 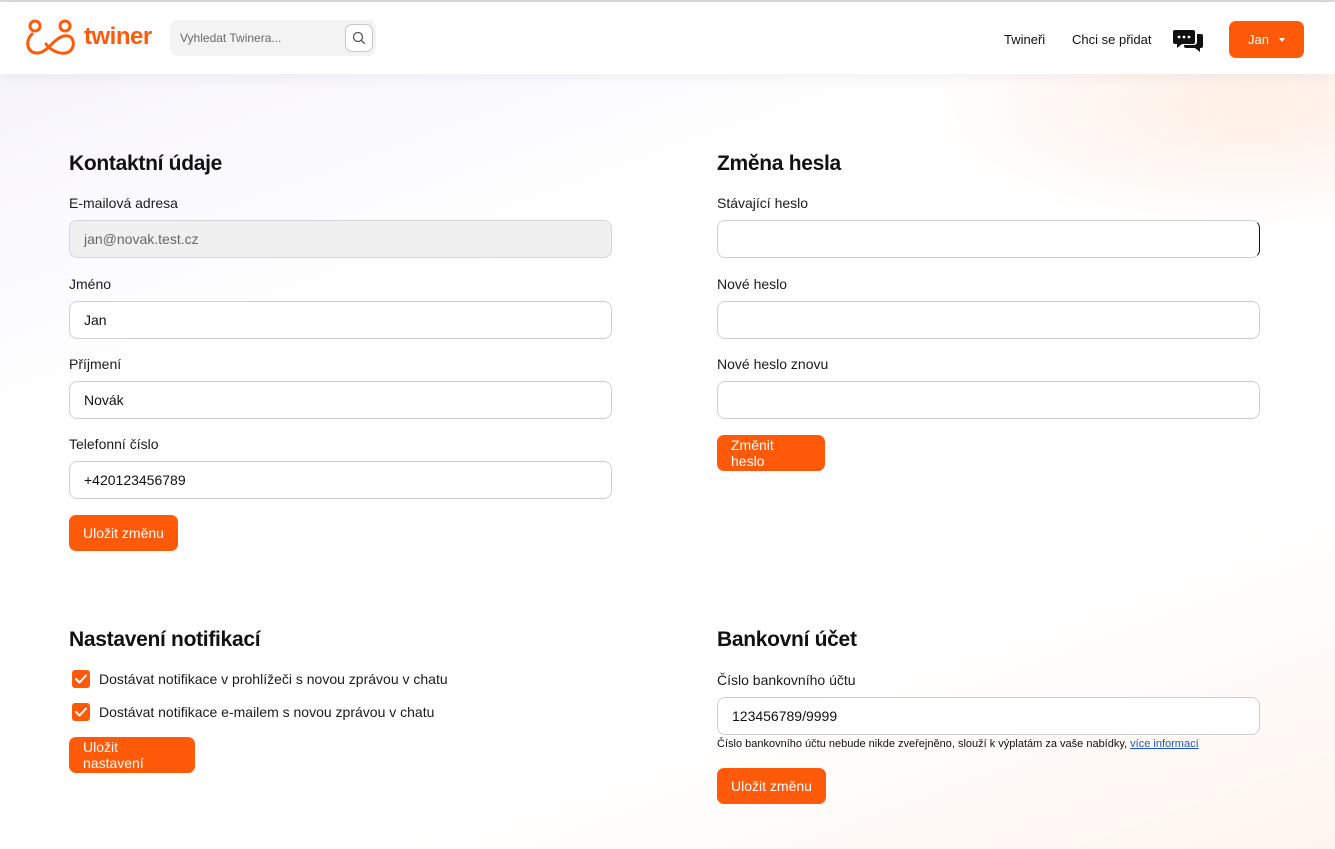 What do you see at coordinates (1258, 39) in the screenshot?
I see `user-name: Jan` at bounding box center [1258, 39].